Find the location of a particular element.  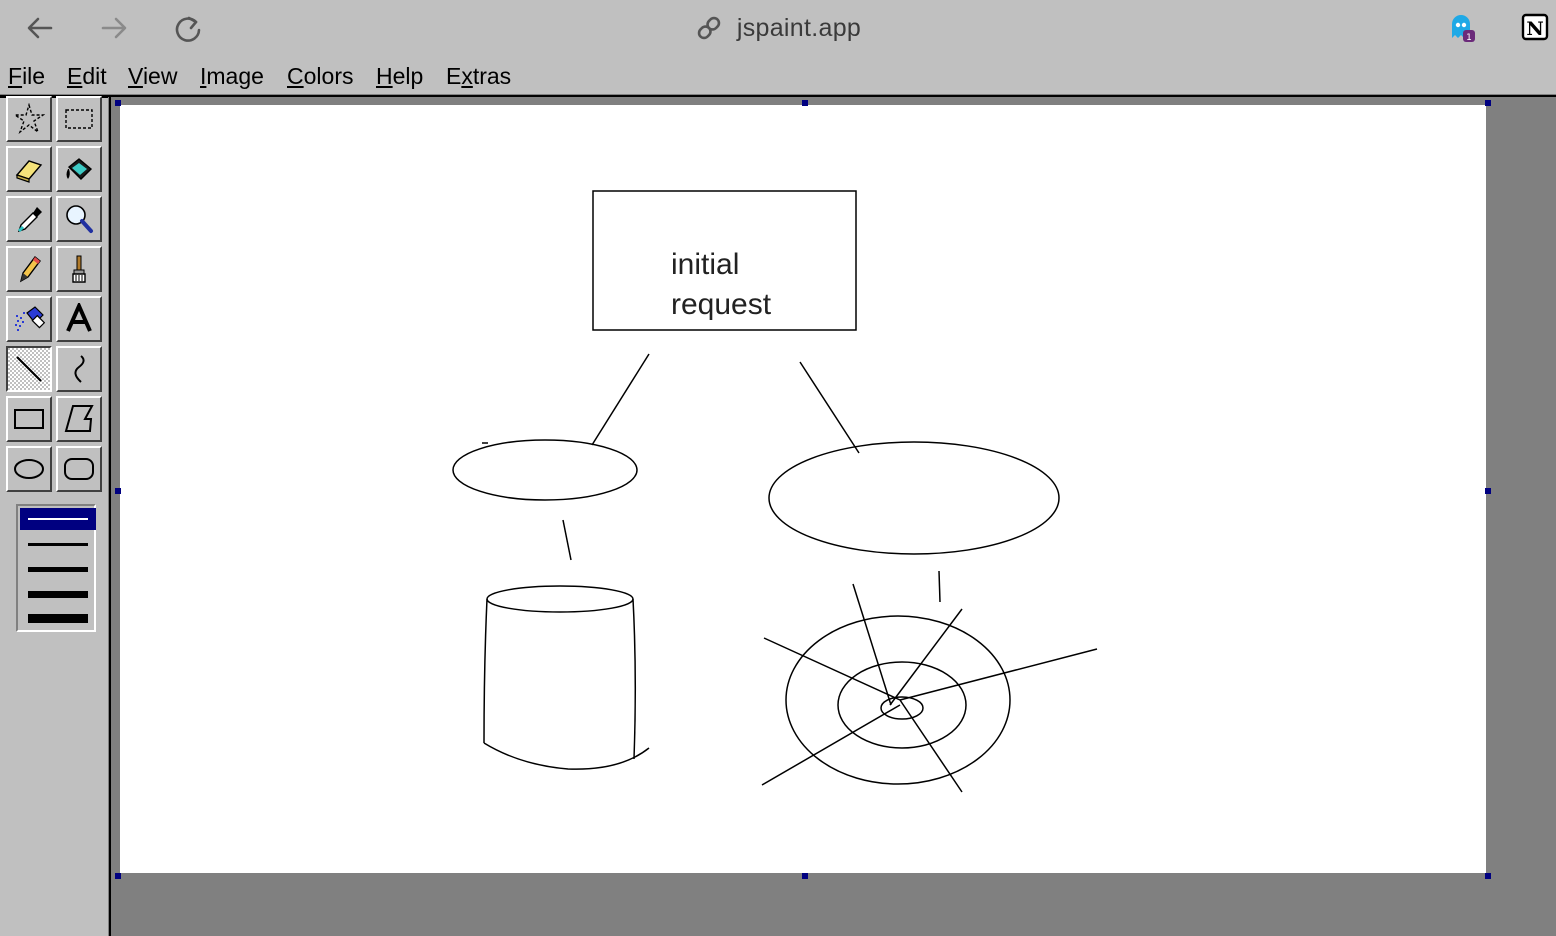

drawn-ellipse-left is located at coordinates (545, 470).